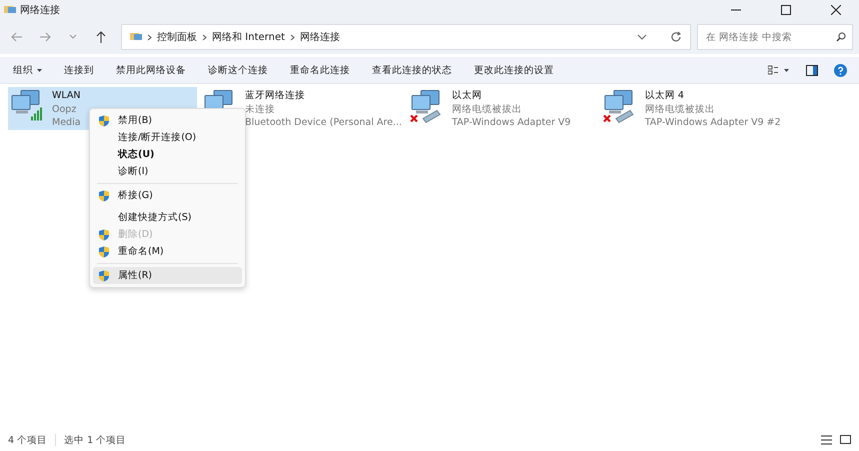 The height and width of the screenshot is (451, 859). Describe the element at coordinates (40, 10) in the screenshot. I see `window-title: 网络连接` at that location.